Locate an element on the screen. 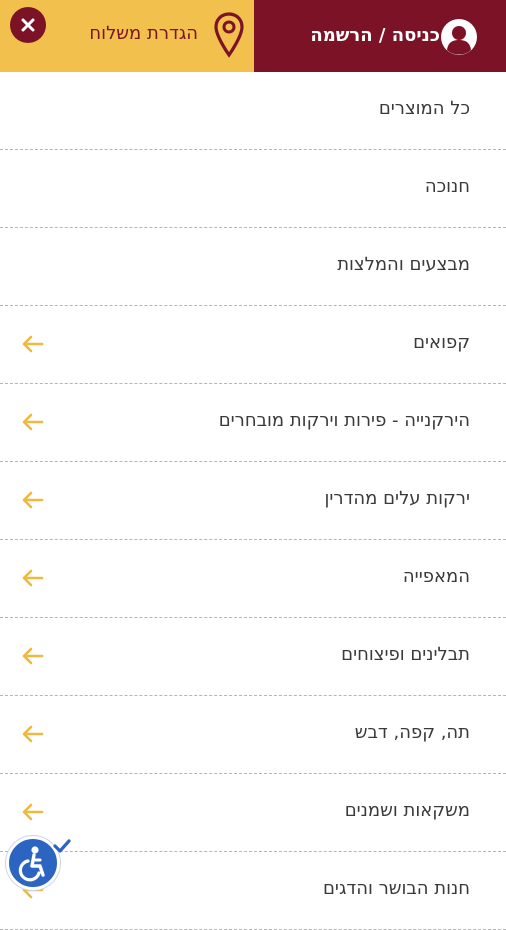  menu-item: הירקנייה - פירות וירקות מובחרים is located at coordinates (253, 423).